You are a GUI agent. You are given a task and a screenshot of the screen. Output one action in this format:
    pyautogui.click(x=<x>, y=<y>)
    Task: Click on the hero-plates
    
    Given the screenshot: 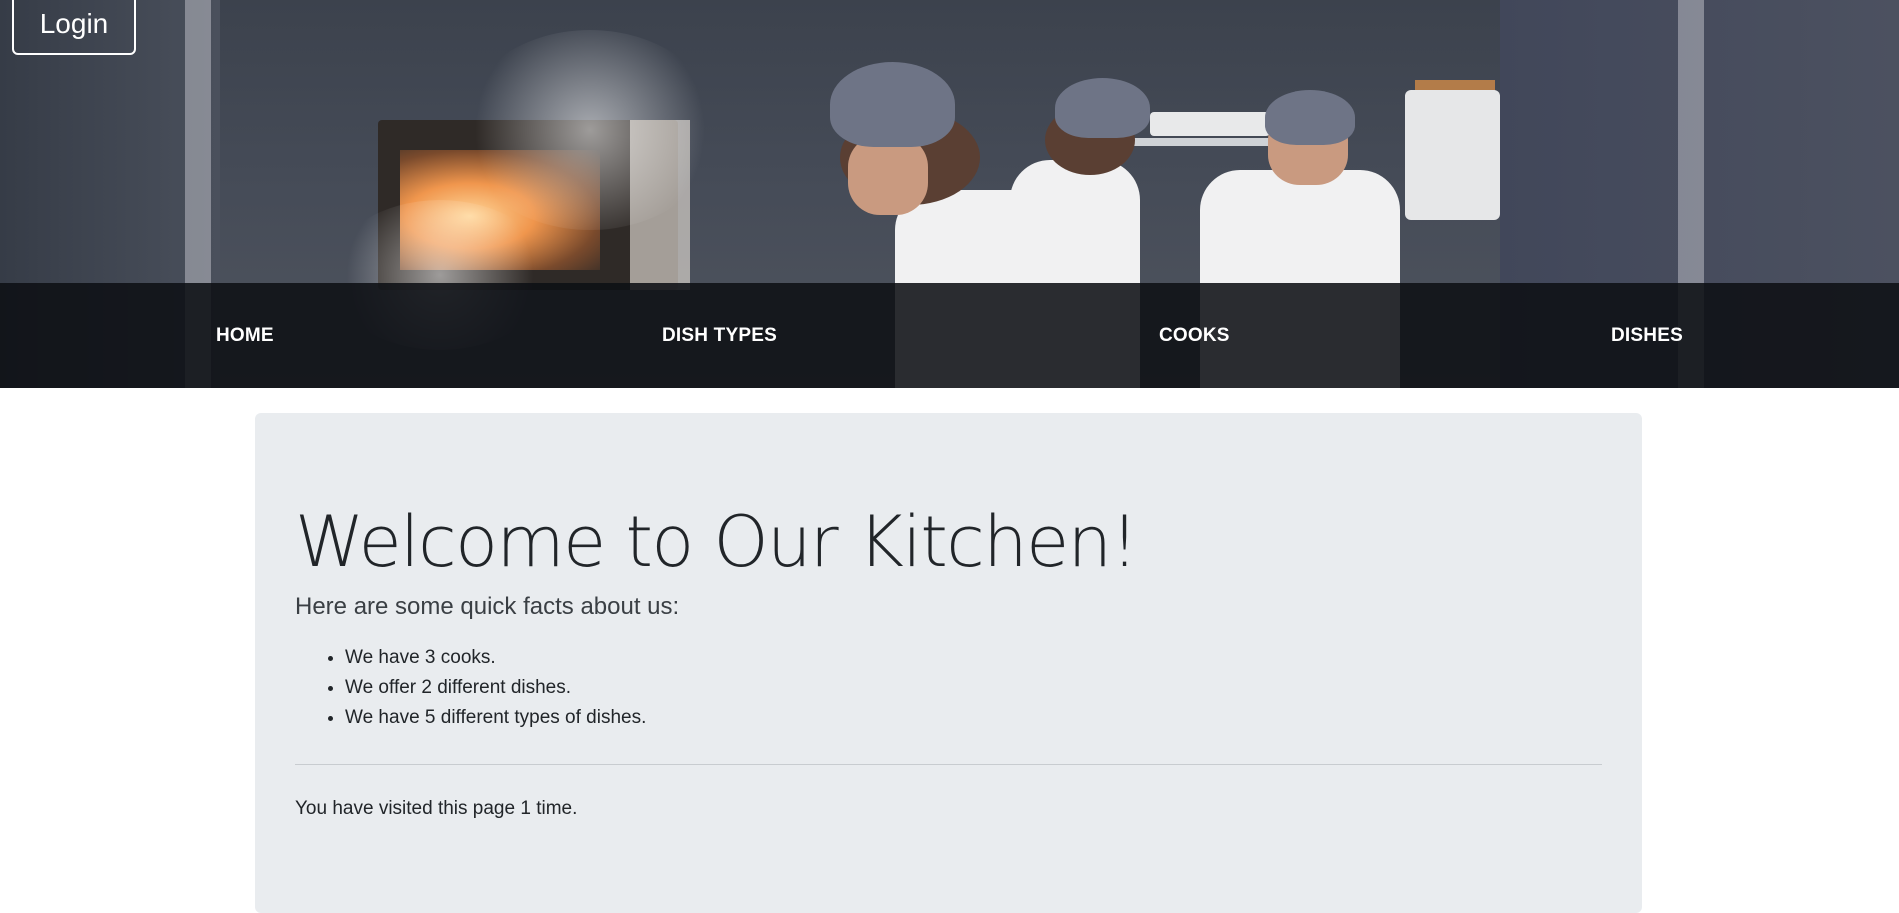 What is the action you would take?
    pyautogui.click(x=1210, y=124)
    